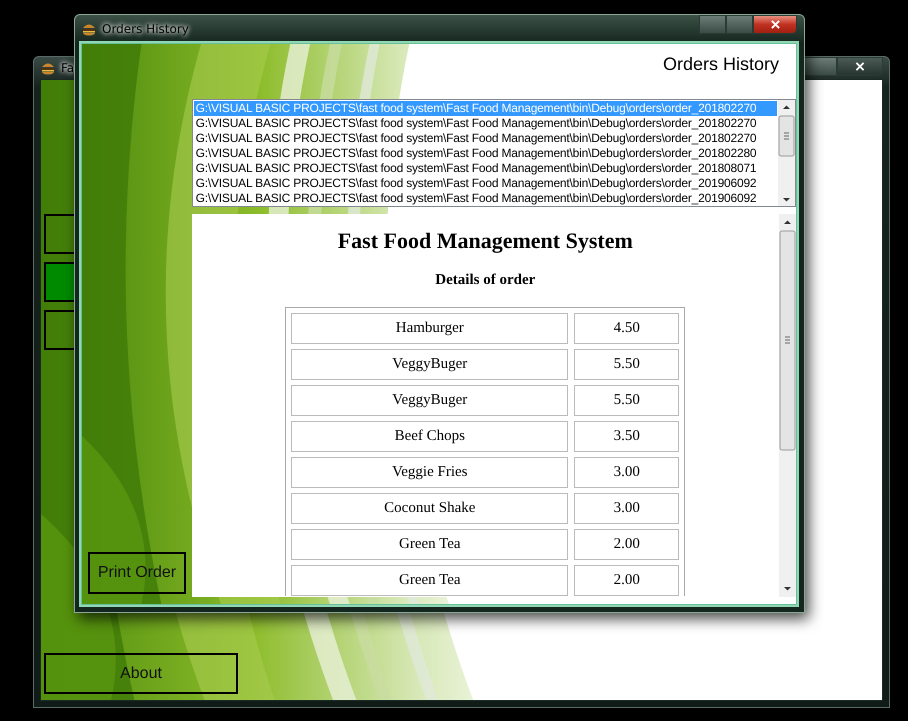  Describe the element at coordinates (141, 673) in the screenshot. I see `about-button: About` at that location.